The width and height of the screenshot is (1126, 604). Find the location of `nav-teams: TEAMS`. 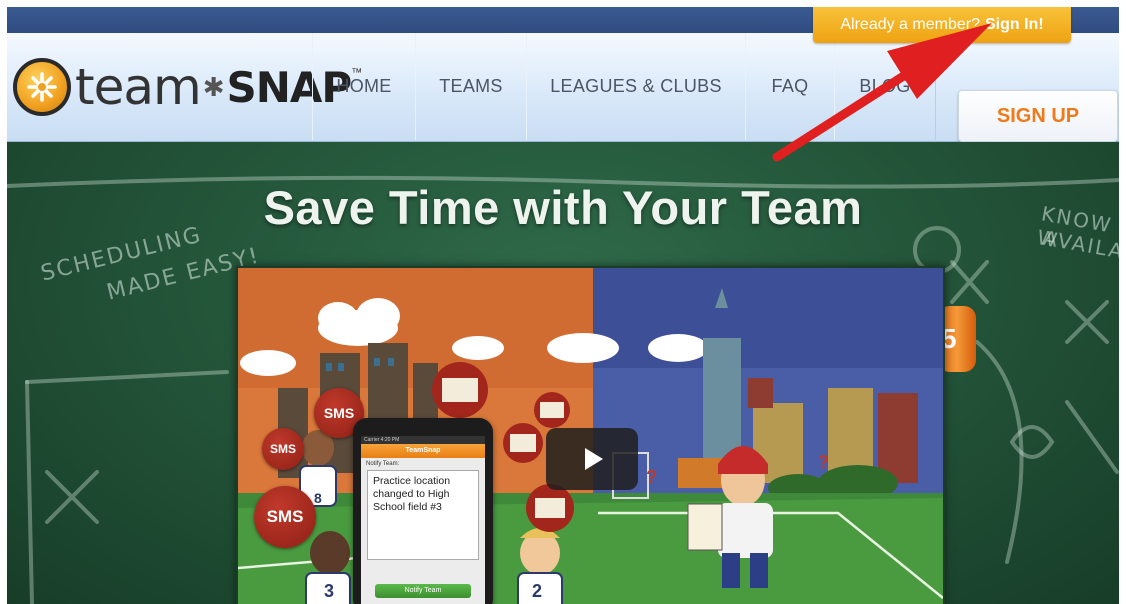

nav-teams: TEAMS is located at coordinates (471, 86).